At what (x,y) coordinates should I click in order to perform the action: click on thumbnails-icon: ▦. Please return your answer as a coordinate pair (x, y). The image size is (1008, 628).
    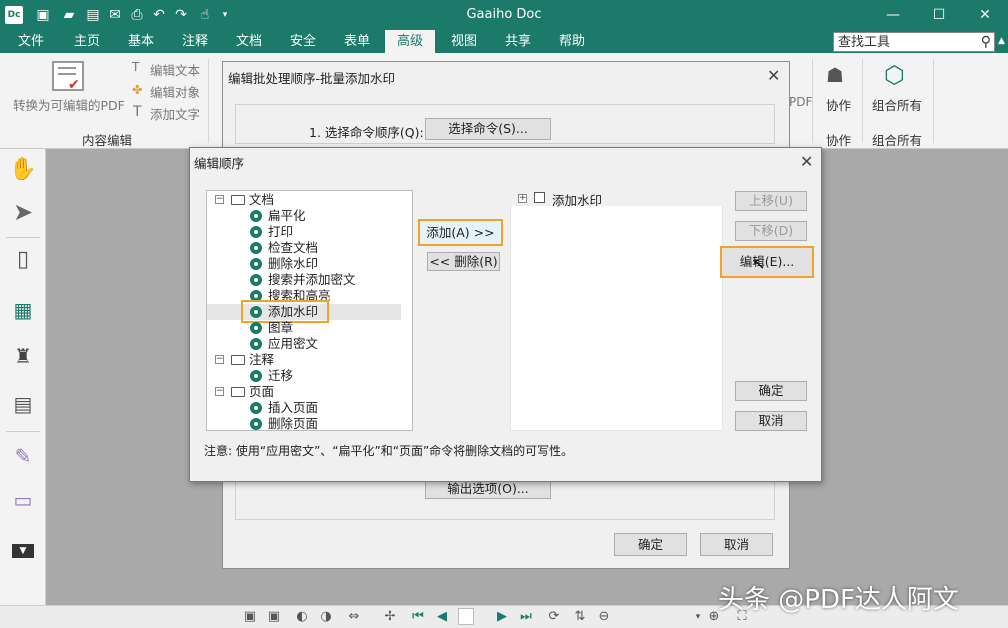
    Looking at the image, I should click on (23, 310).